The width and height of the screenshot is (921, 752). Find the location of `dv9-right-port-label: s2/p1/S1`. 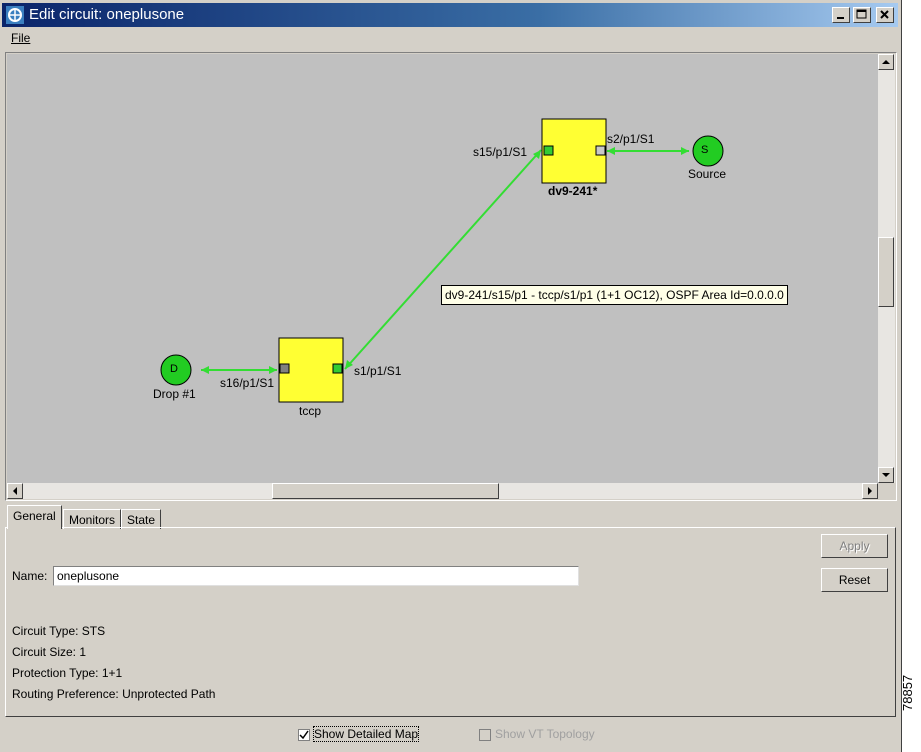

dv9-right-port-label: s2/p1/S1 is located at coordinates (631, 139).